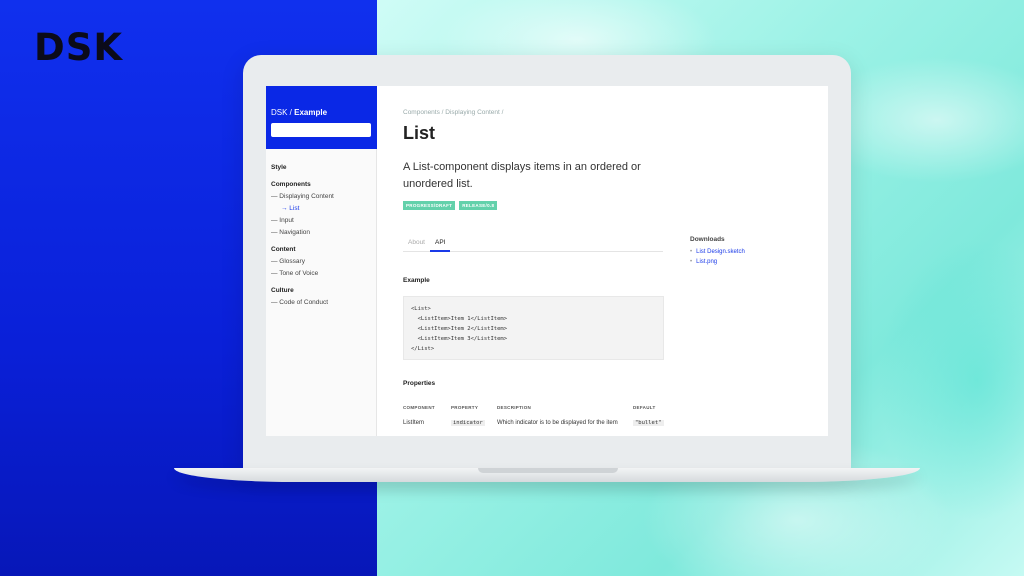 The width and height of the screenshot is (1024, 576). What do you see at coordinates (423, 349) in the screenshot?
I see `code-line: </List>` at bounding box center [423, 349].